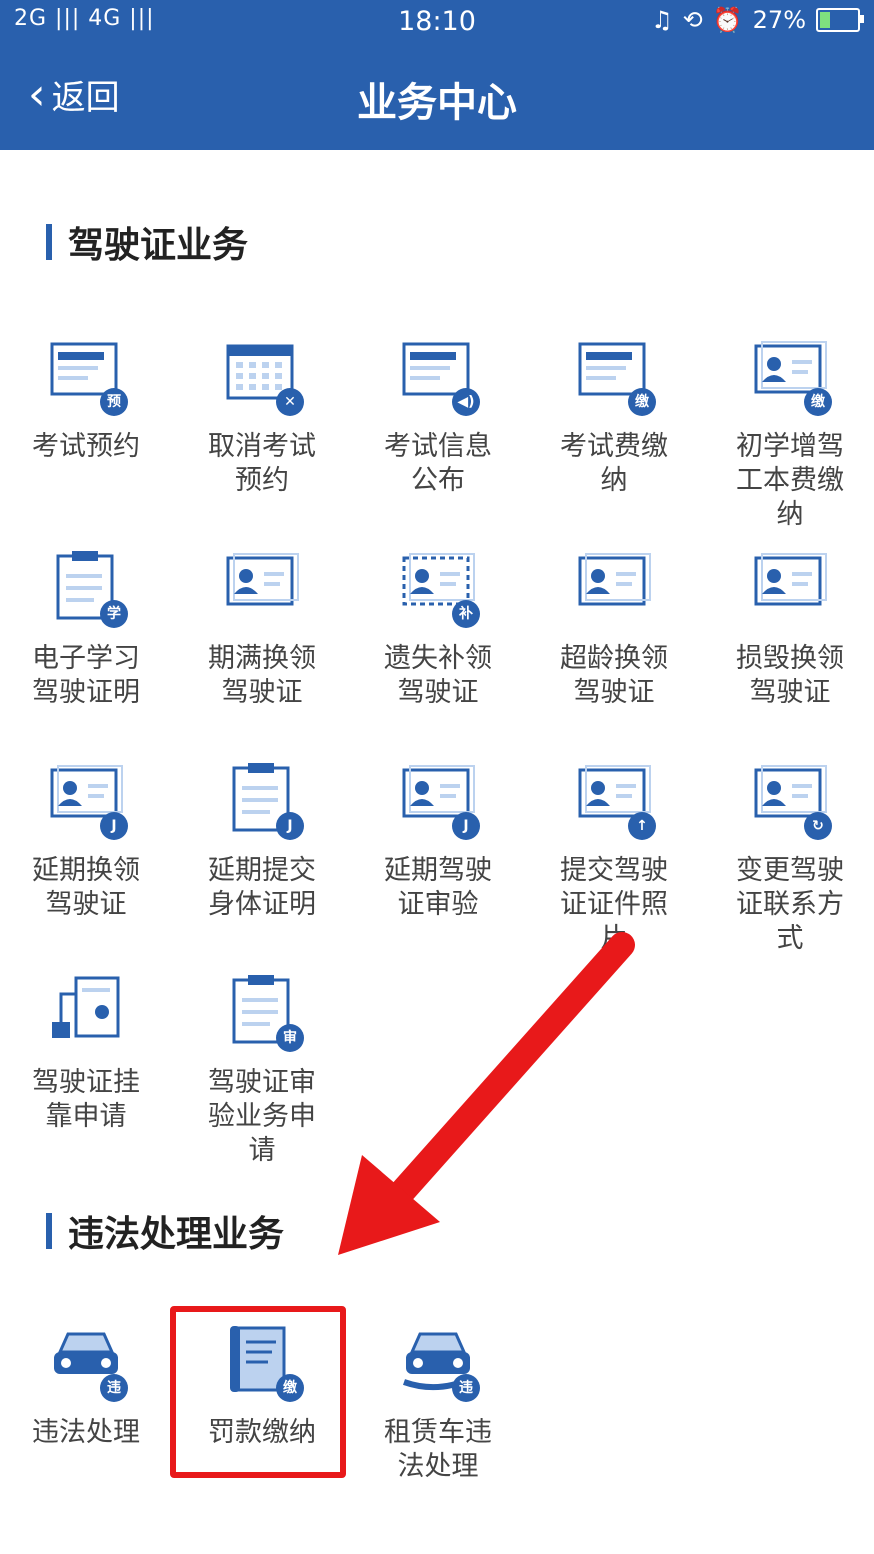 Image resolution: width=874 pixels, height=1554 pixels. I want to click on red-arrow-annotation, so click(486, 1093).